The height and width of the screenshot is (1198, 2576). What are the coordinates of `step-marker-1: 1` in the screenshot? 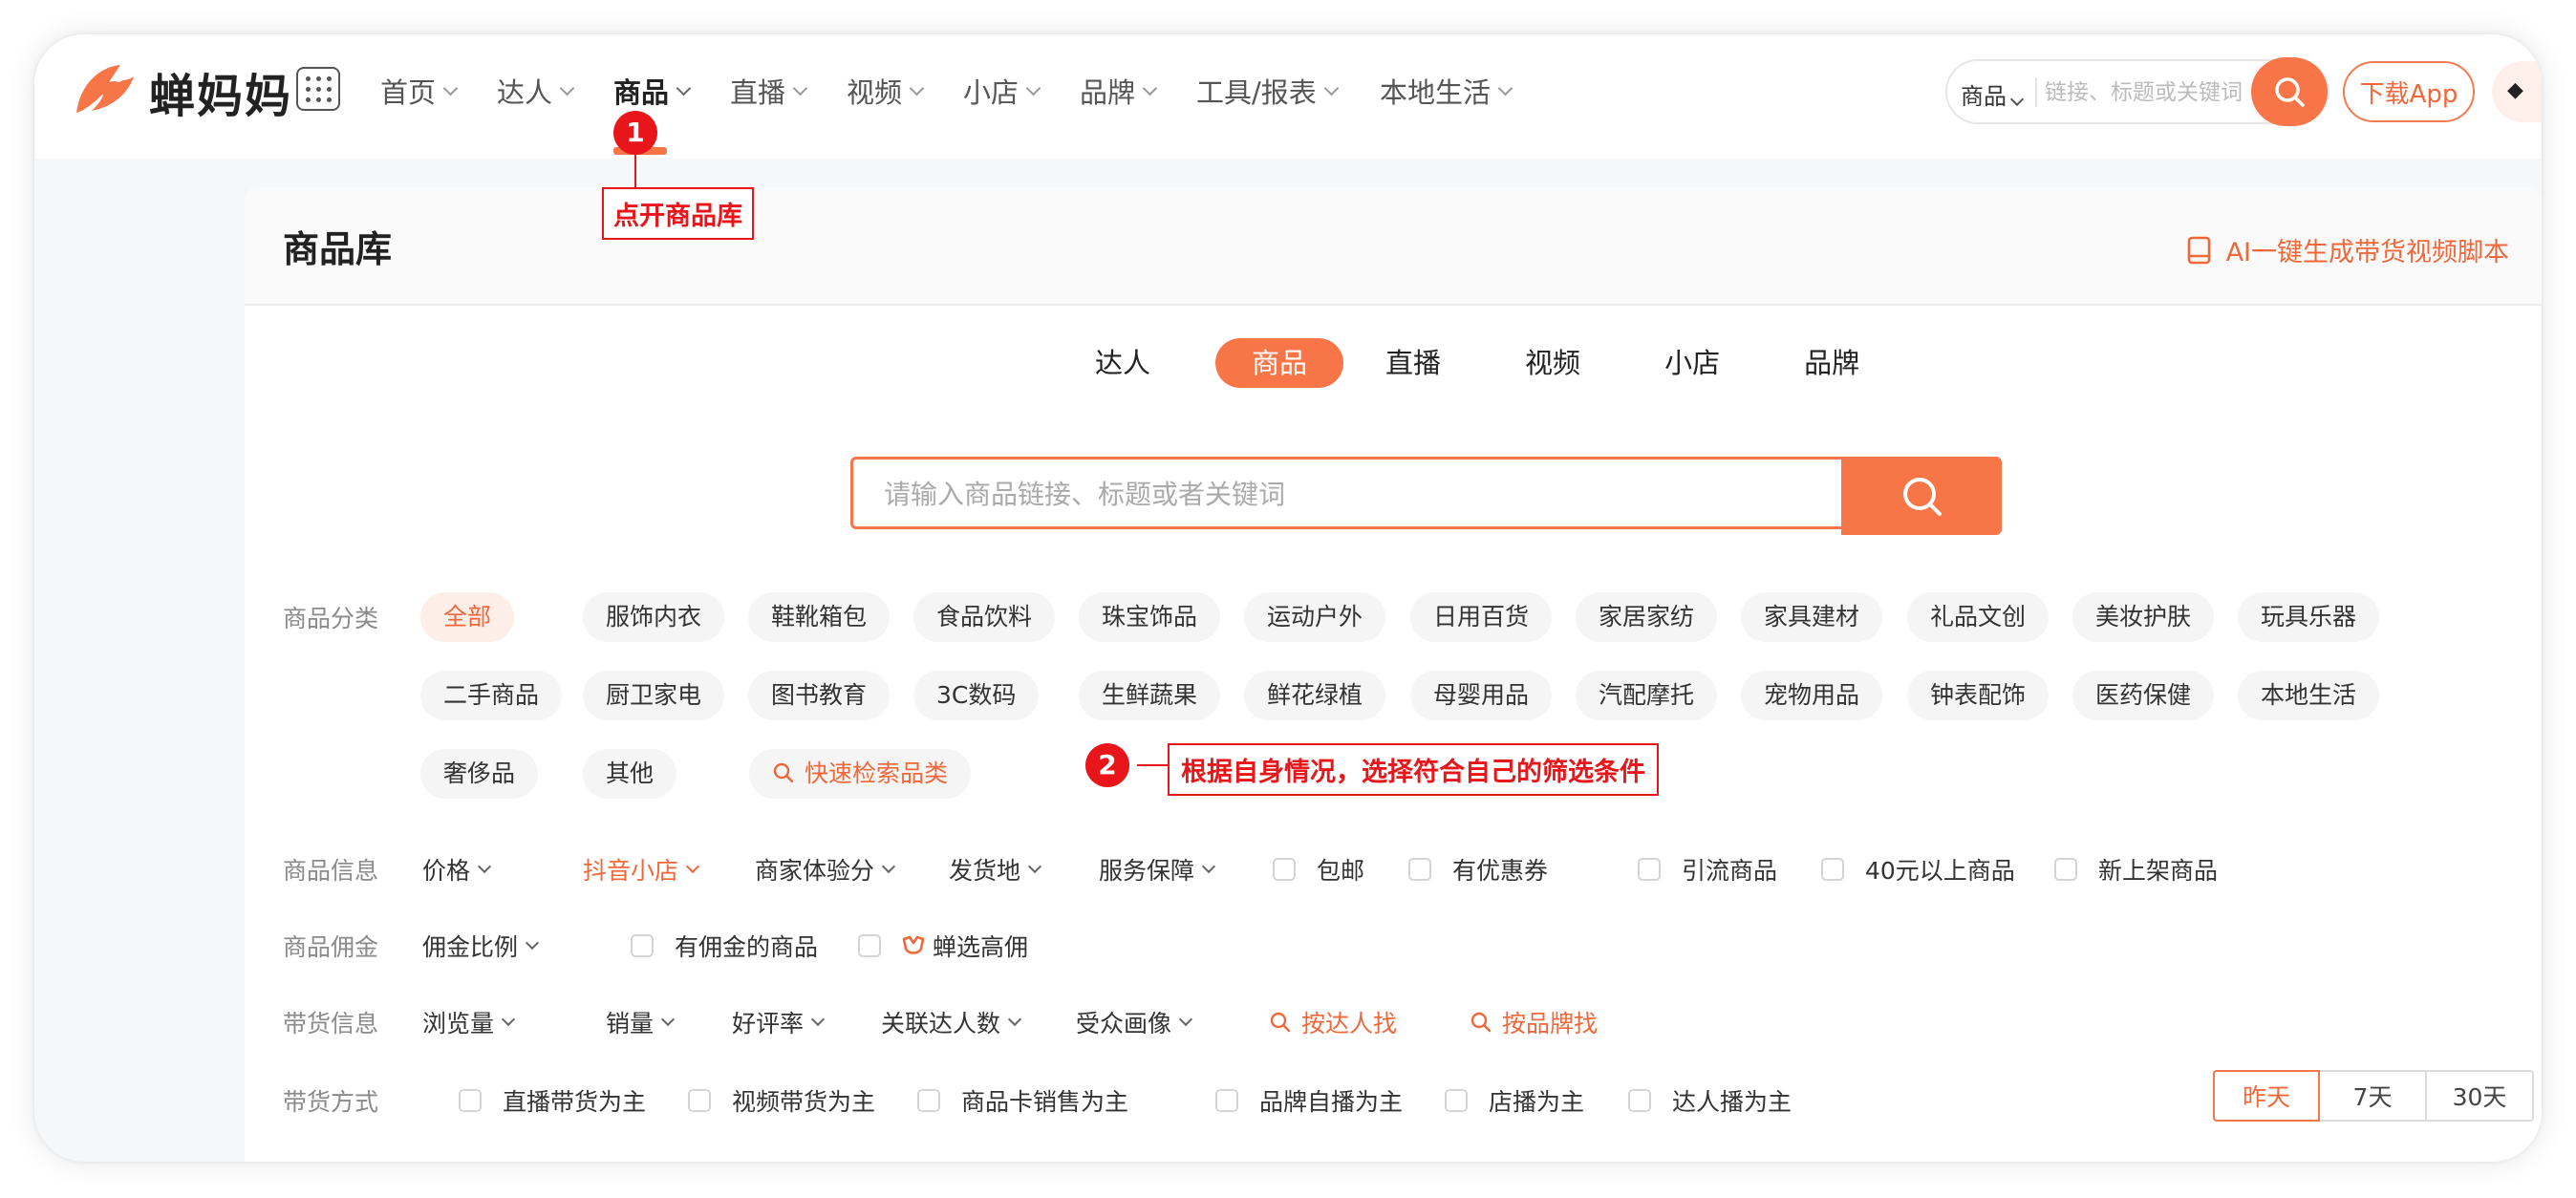 It's located at (635, 133).